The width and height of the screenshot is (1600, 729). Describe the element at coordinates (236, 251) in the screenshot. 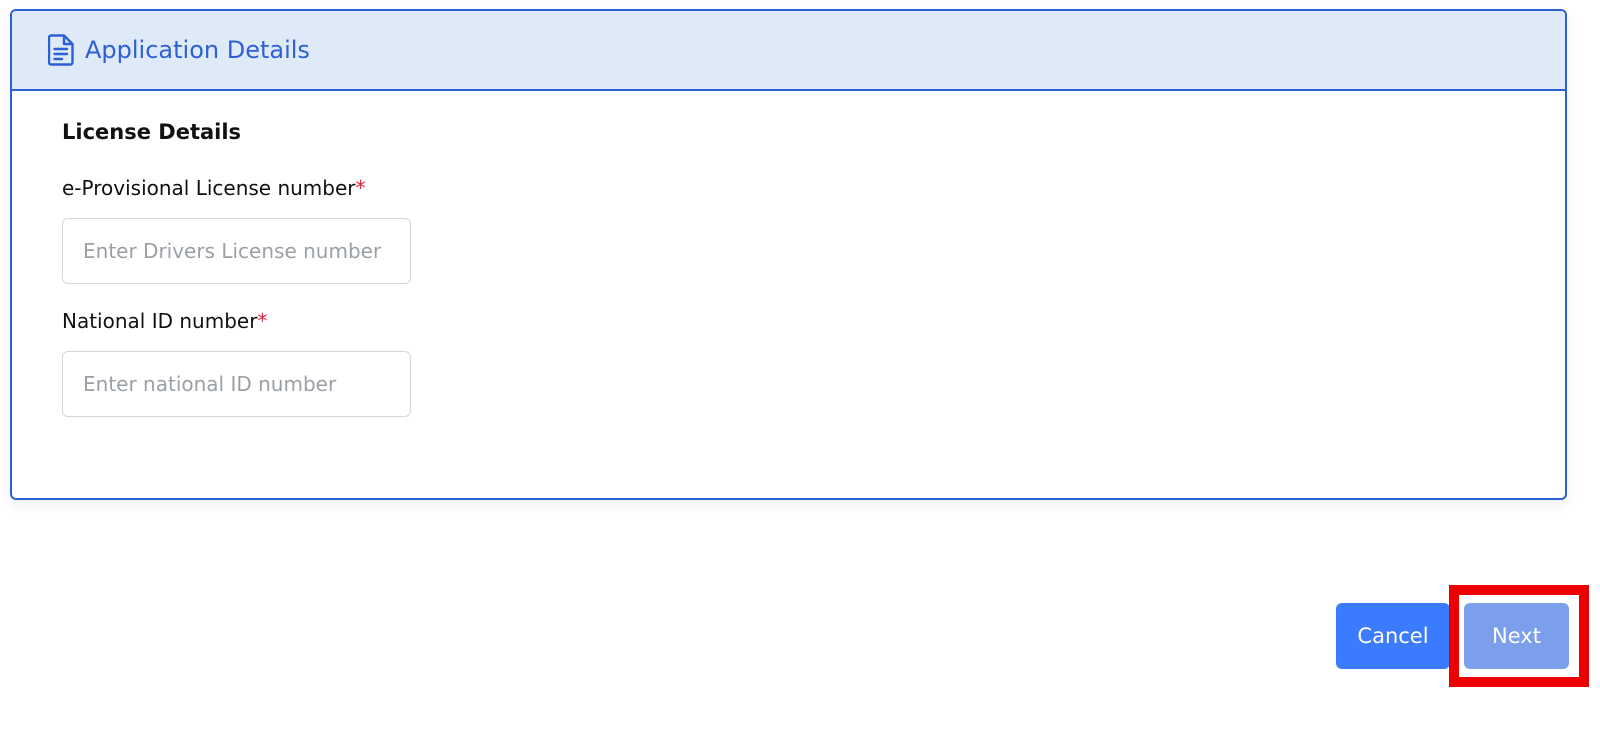

I see `provisional-license-input` at that location.